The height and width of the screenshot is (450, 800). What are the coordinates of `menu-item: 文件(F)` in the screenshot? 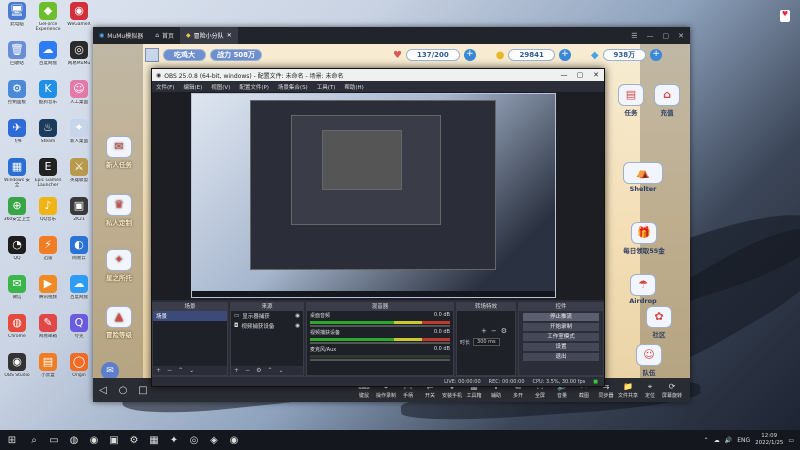 It's located at (165, 87).